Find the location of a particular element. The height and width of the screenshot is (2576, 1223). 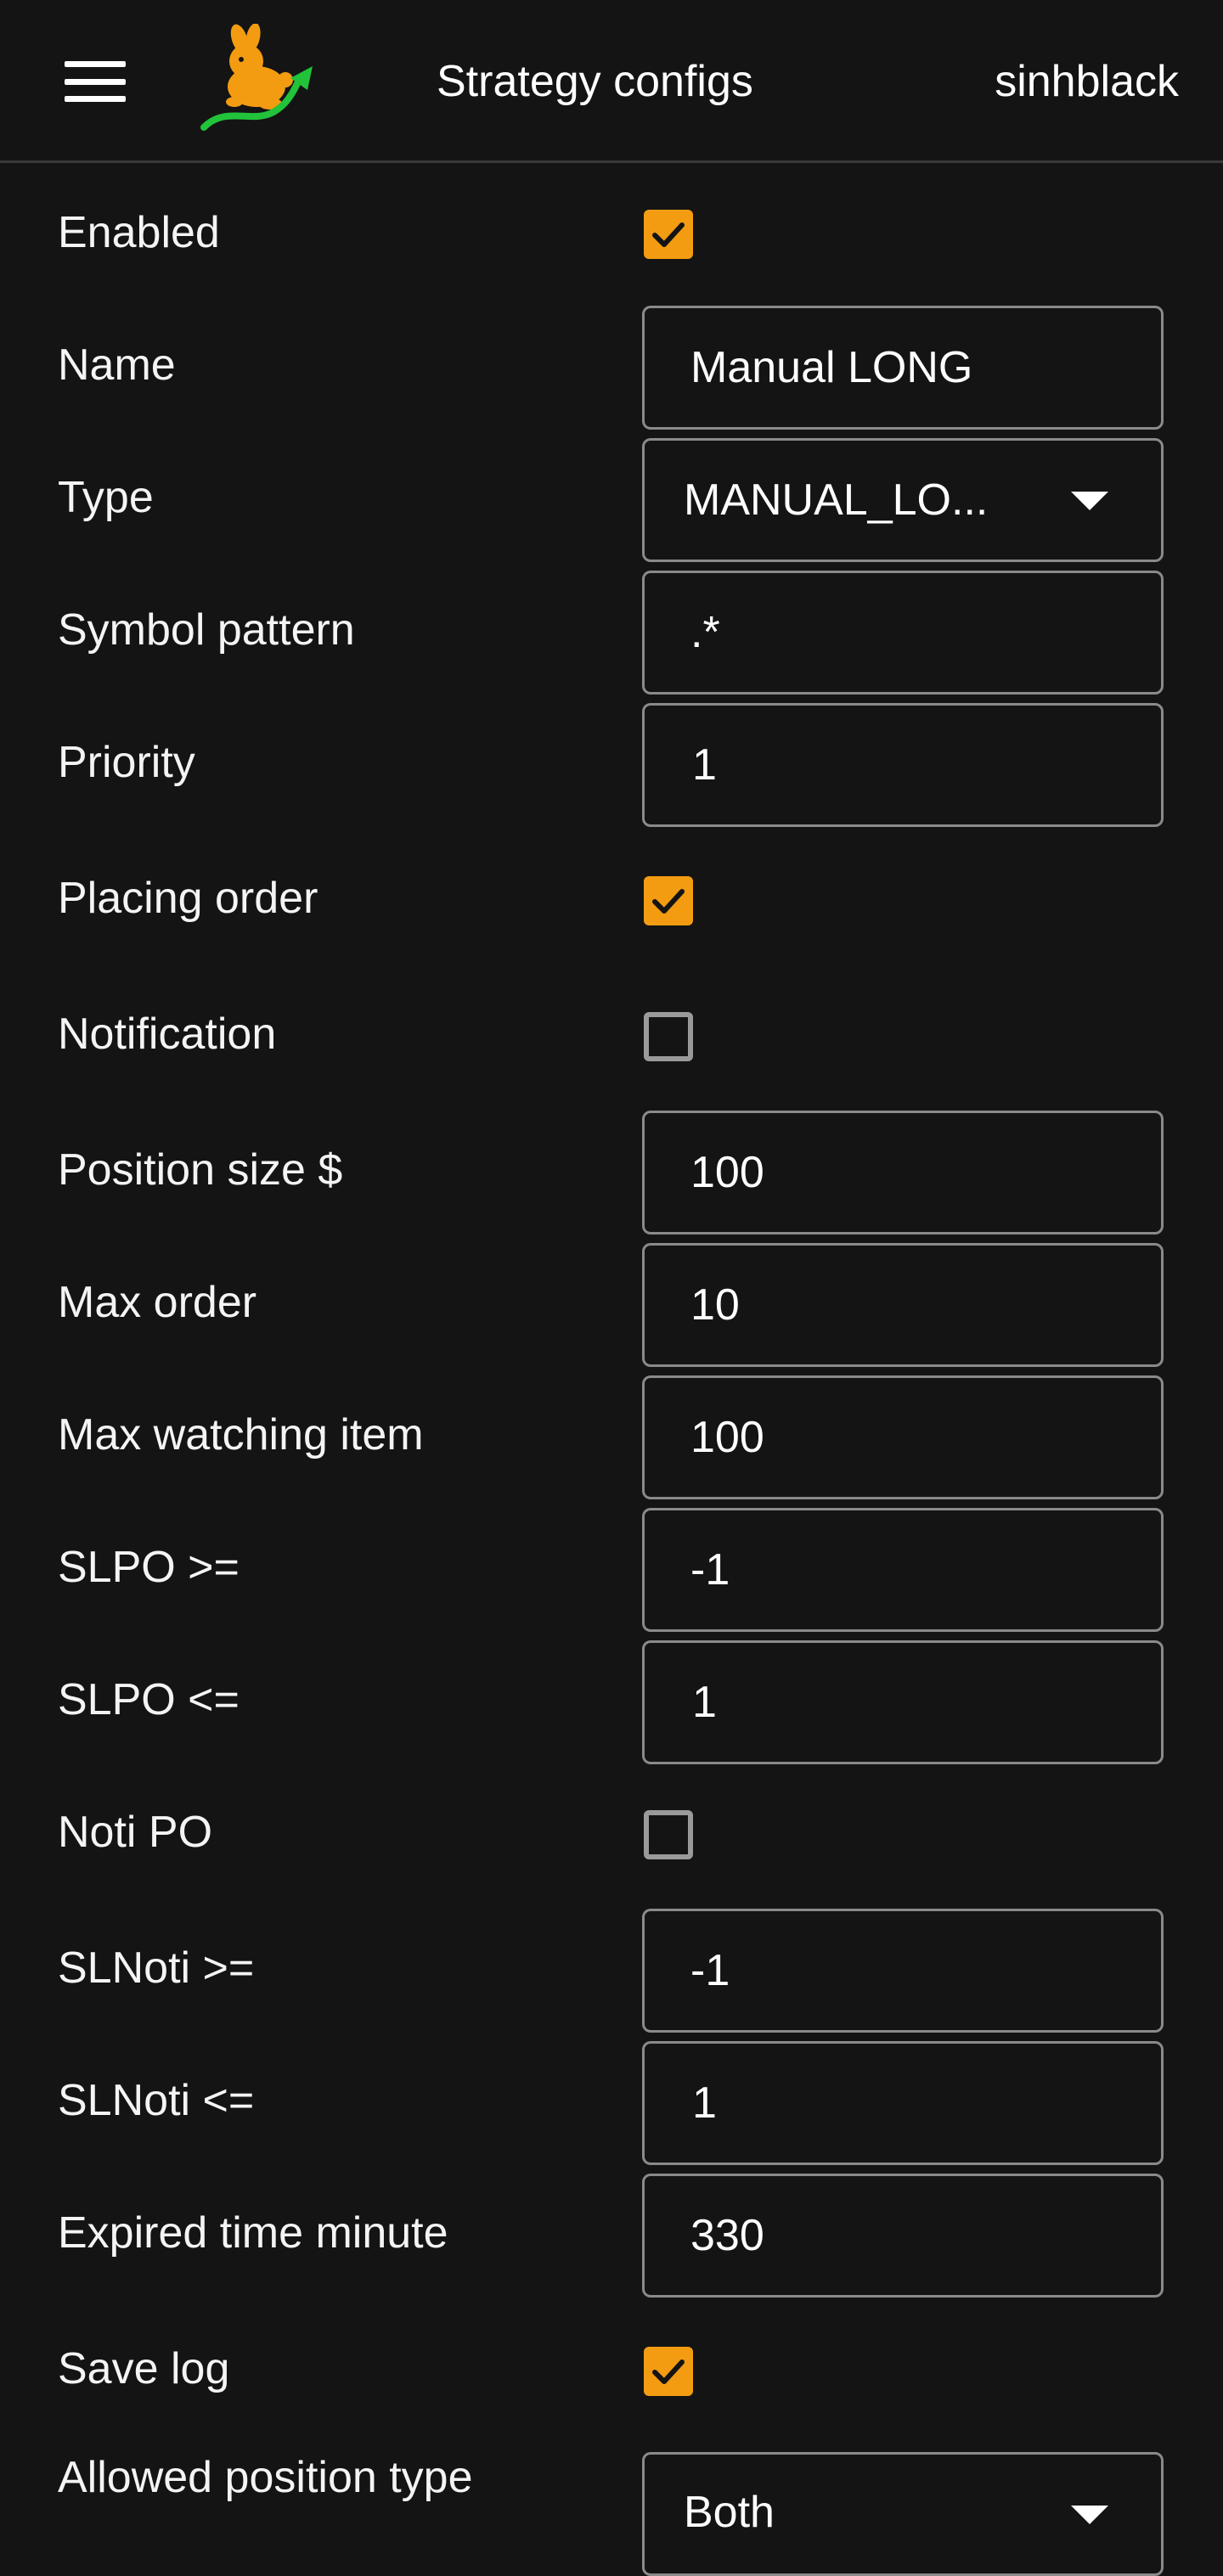

save-log-label: Save log is located at coordinates (144, 2368).